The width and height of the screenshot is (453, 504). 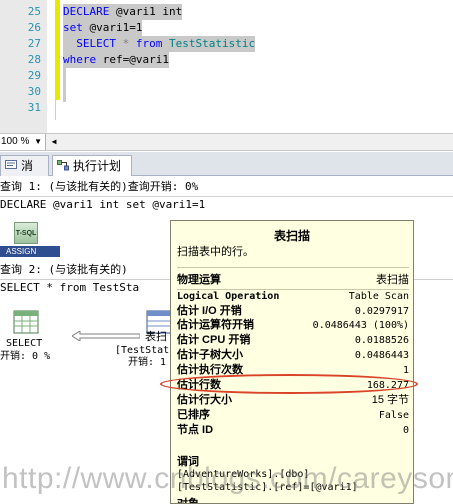 What do you see at coordinates (215, 325) in the screenshot?
I see `row-key: 估计运算符开销` at bounding box center [215, 325].